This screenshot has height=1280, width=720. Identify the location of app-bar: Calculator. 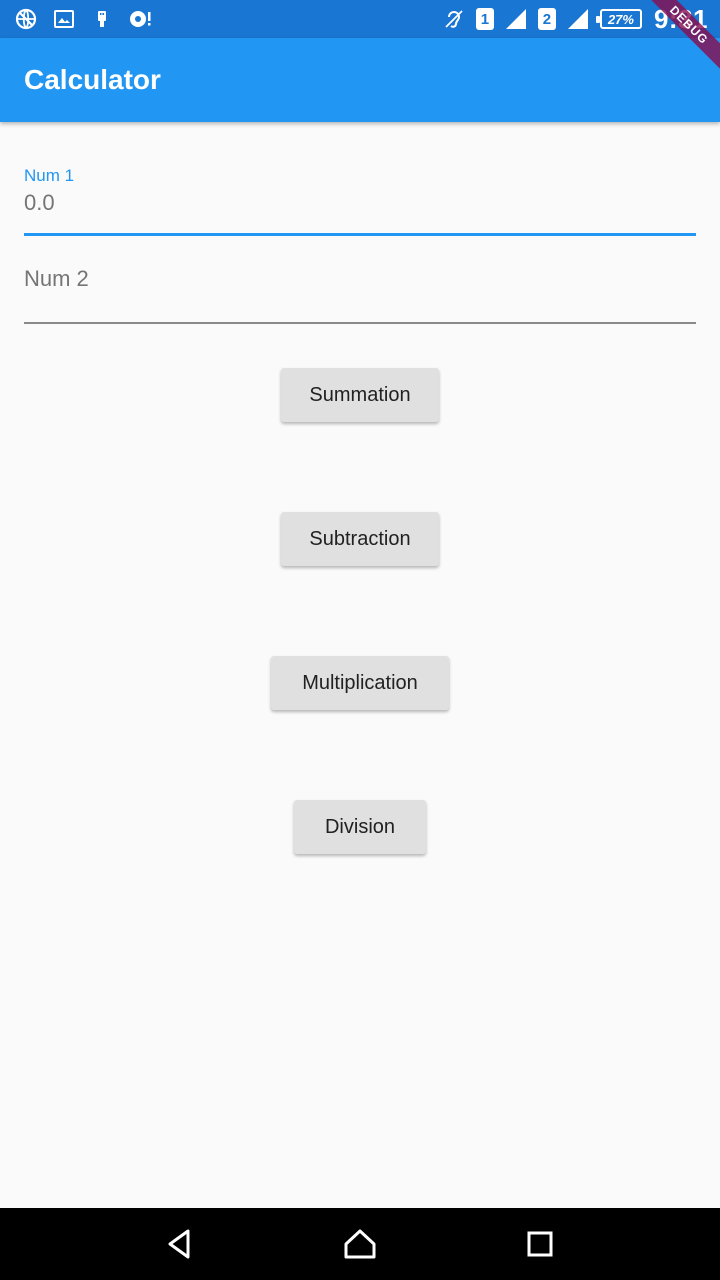
(360, 80).